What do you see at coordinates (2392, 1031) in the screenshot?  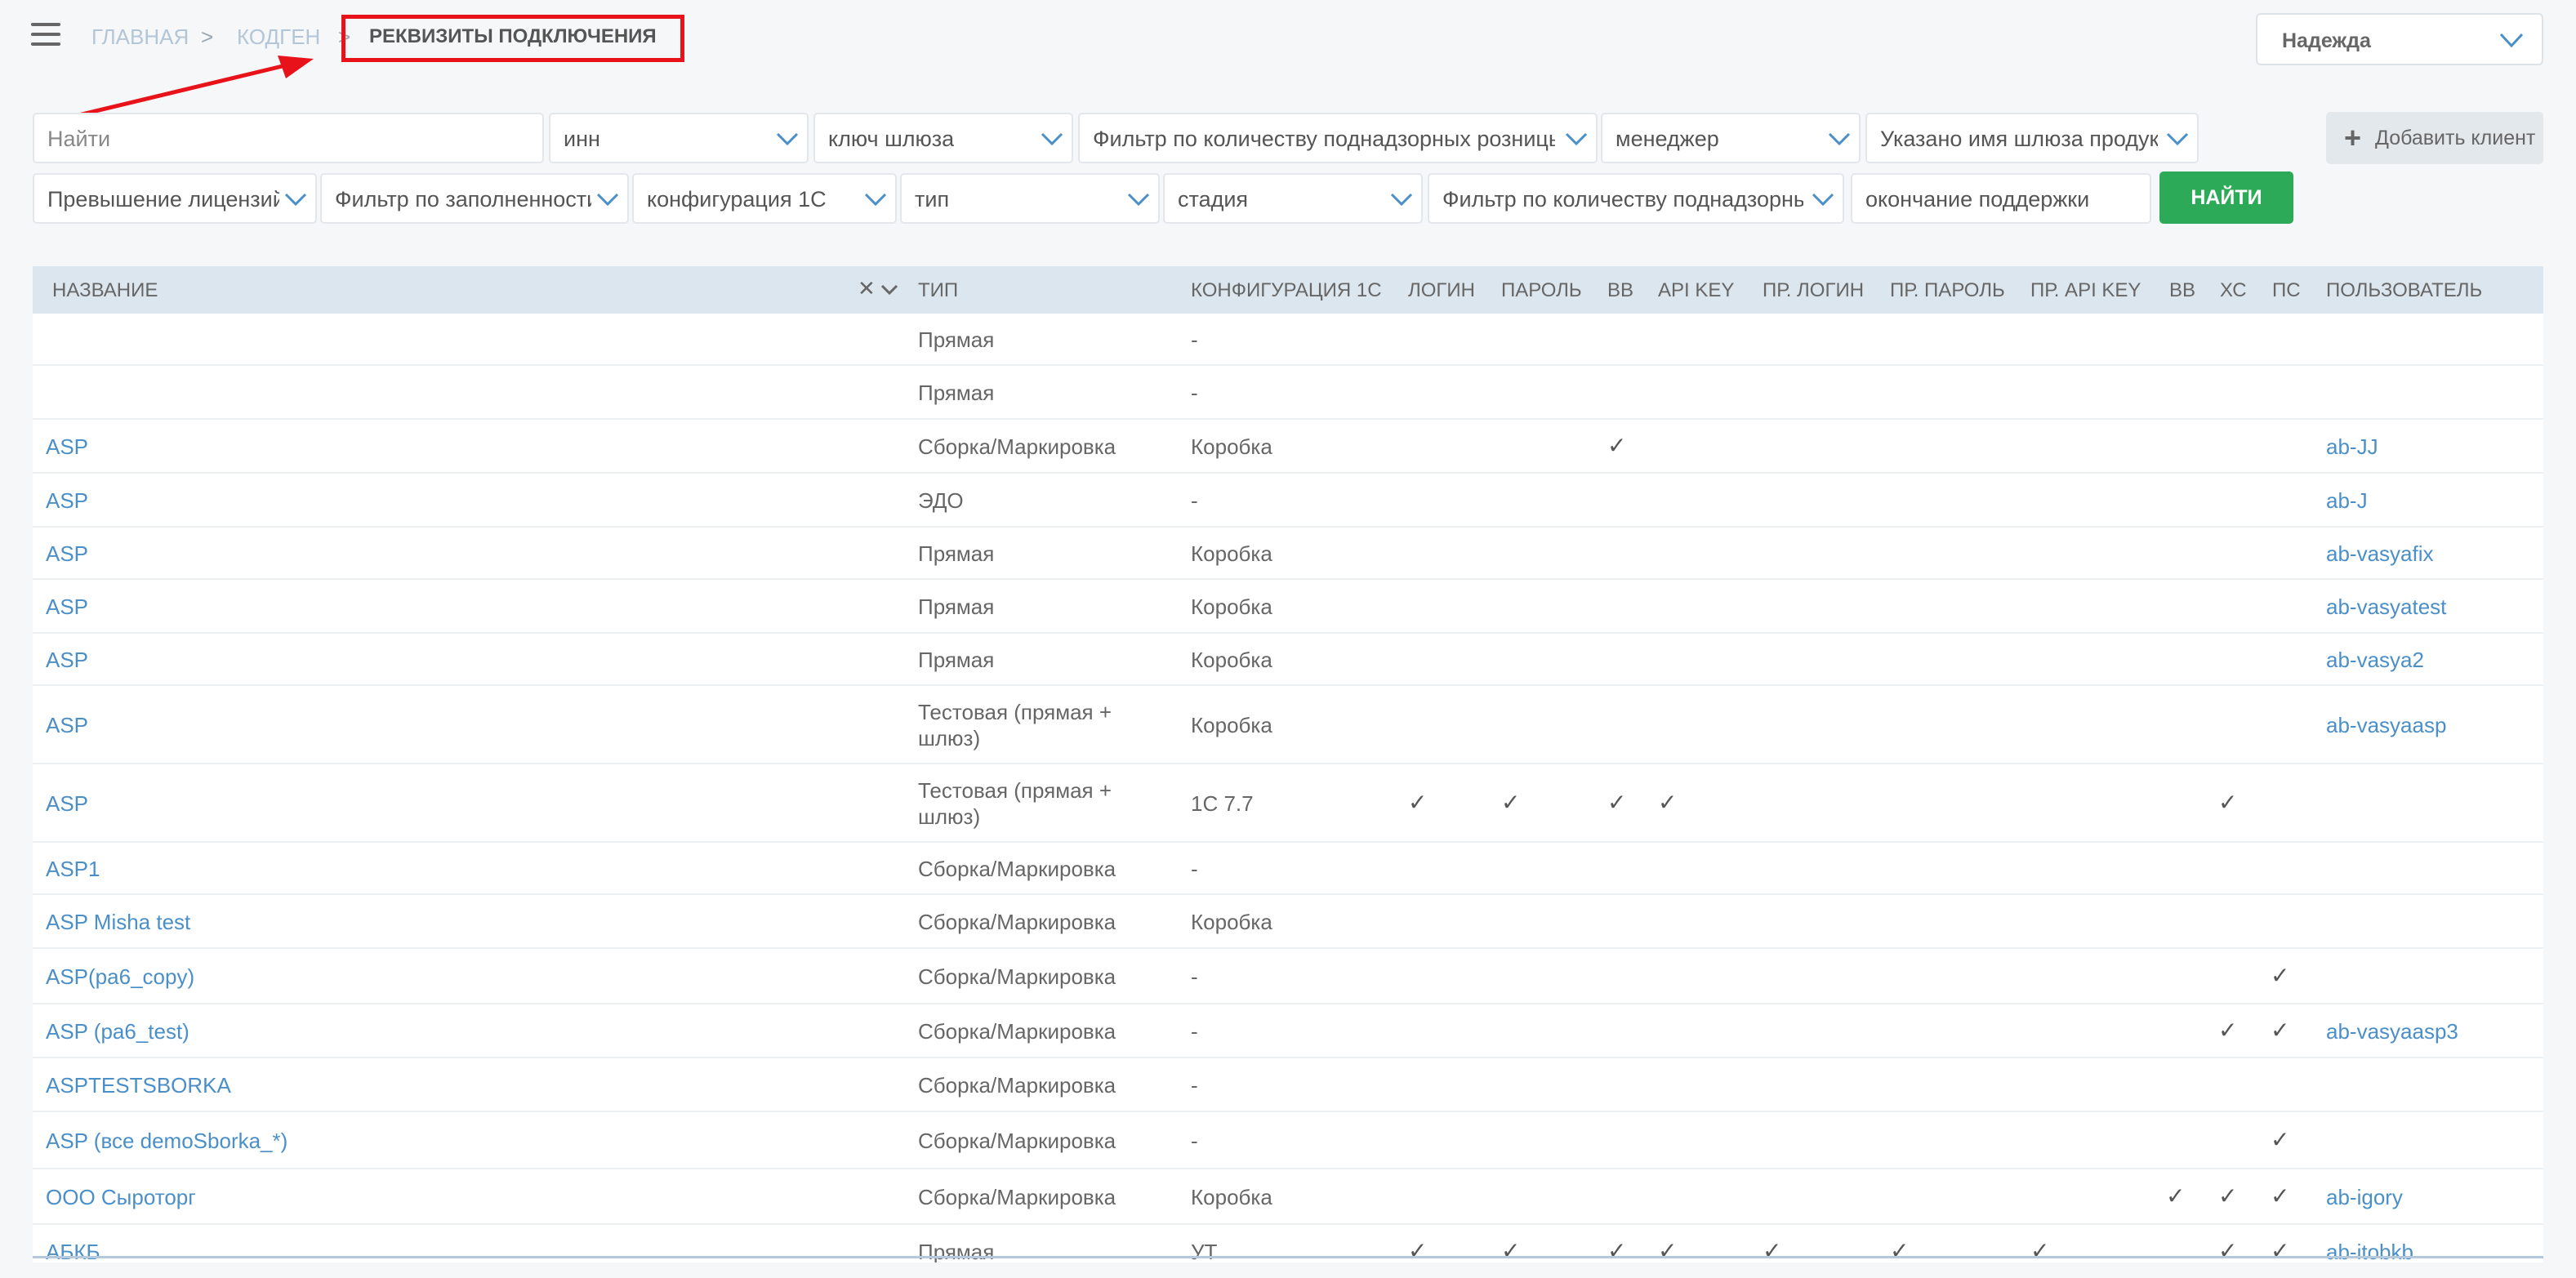 I see `client-user-link: ab-vasyaasp3` at bounding box center [2392, 1031].